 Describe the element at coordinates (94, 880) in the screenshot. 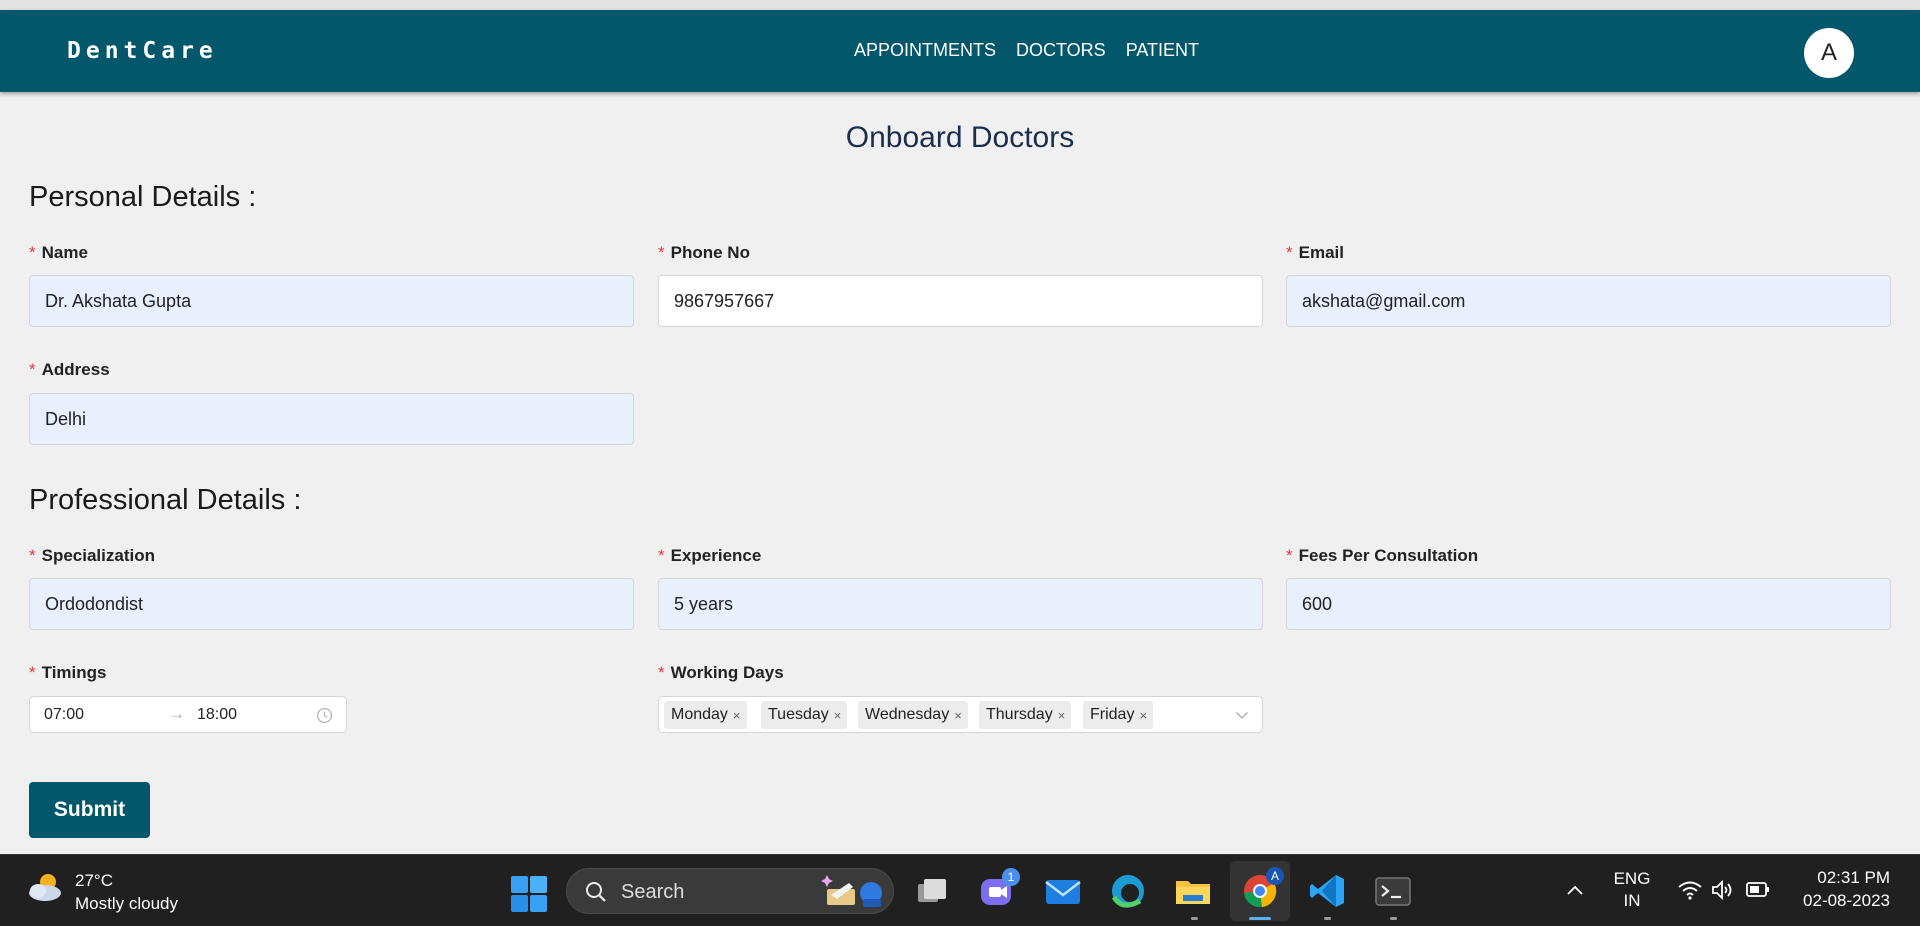

I see `weather-temperature: 27°C` at that location.